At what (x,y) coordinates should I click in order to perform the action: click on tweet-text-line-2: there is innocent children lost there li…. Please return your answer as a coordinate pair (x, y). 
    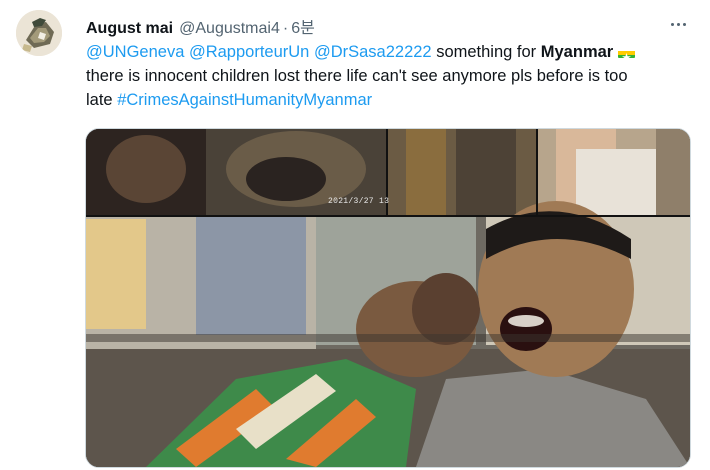
    Looking at the image, I should click on (357, 76).